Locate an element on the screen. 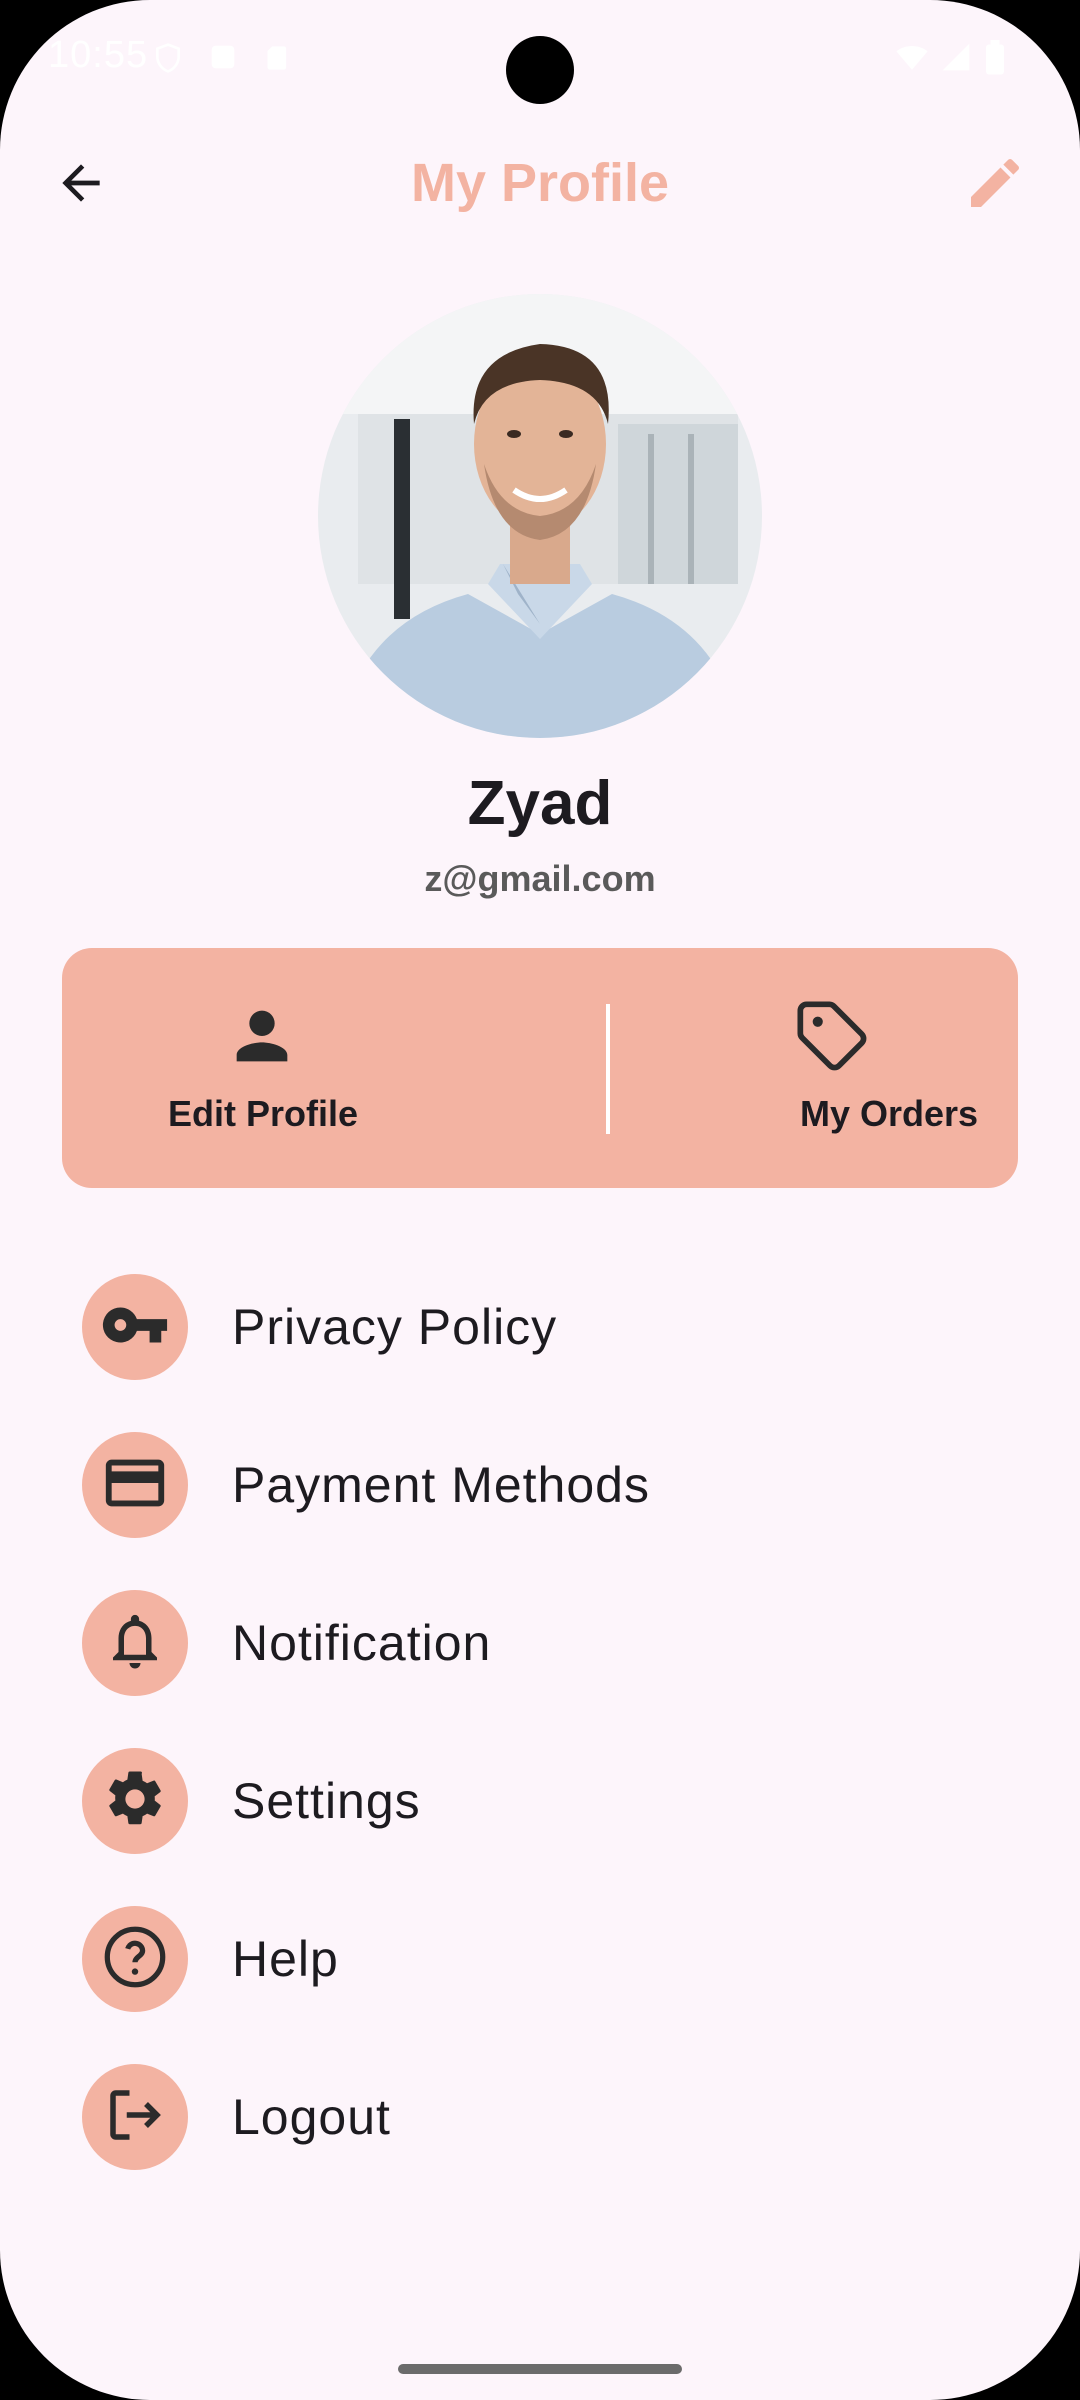 The image size is (1080, 2400). battery-icon is located at coordinates (995, 60).